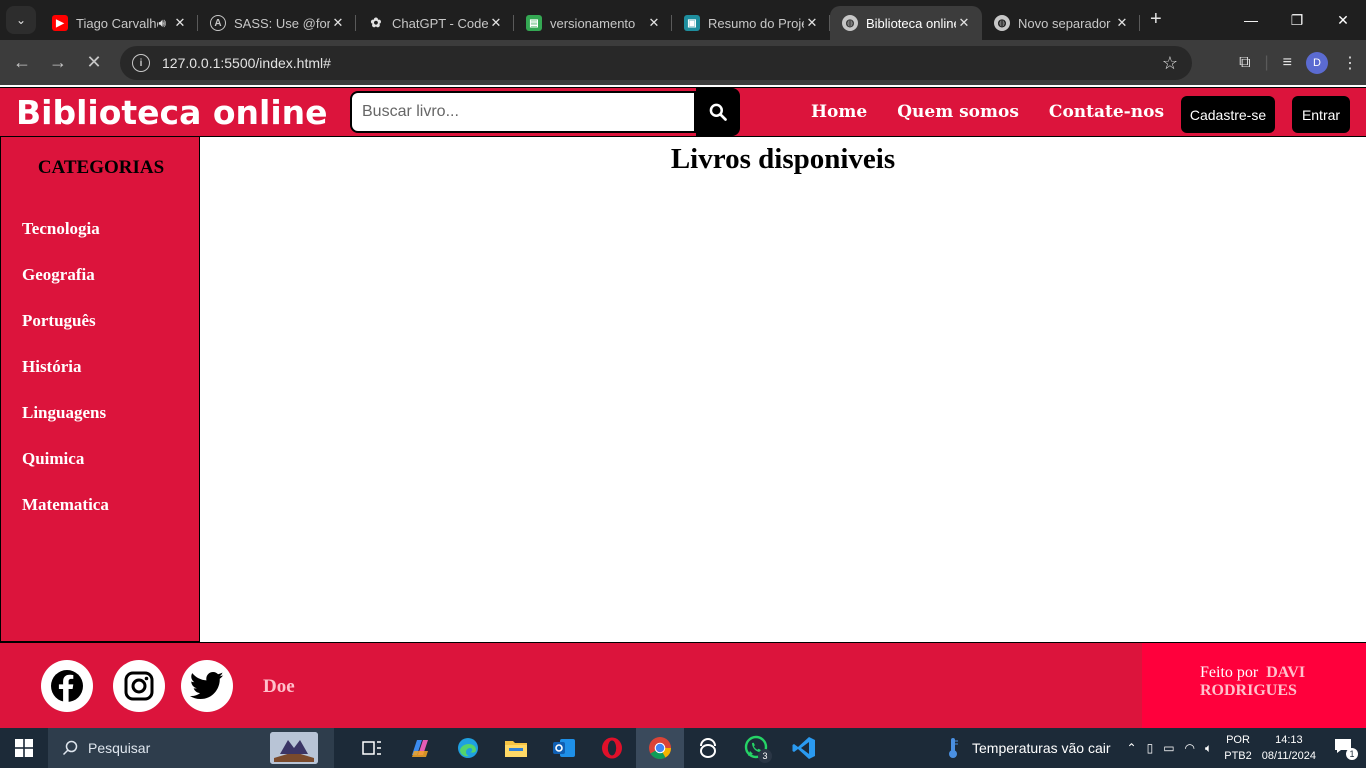  Describe the element at coordinates (65, 288) in the screenshot. I see `category-geografia: Geografia` at that location.